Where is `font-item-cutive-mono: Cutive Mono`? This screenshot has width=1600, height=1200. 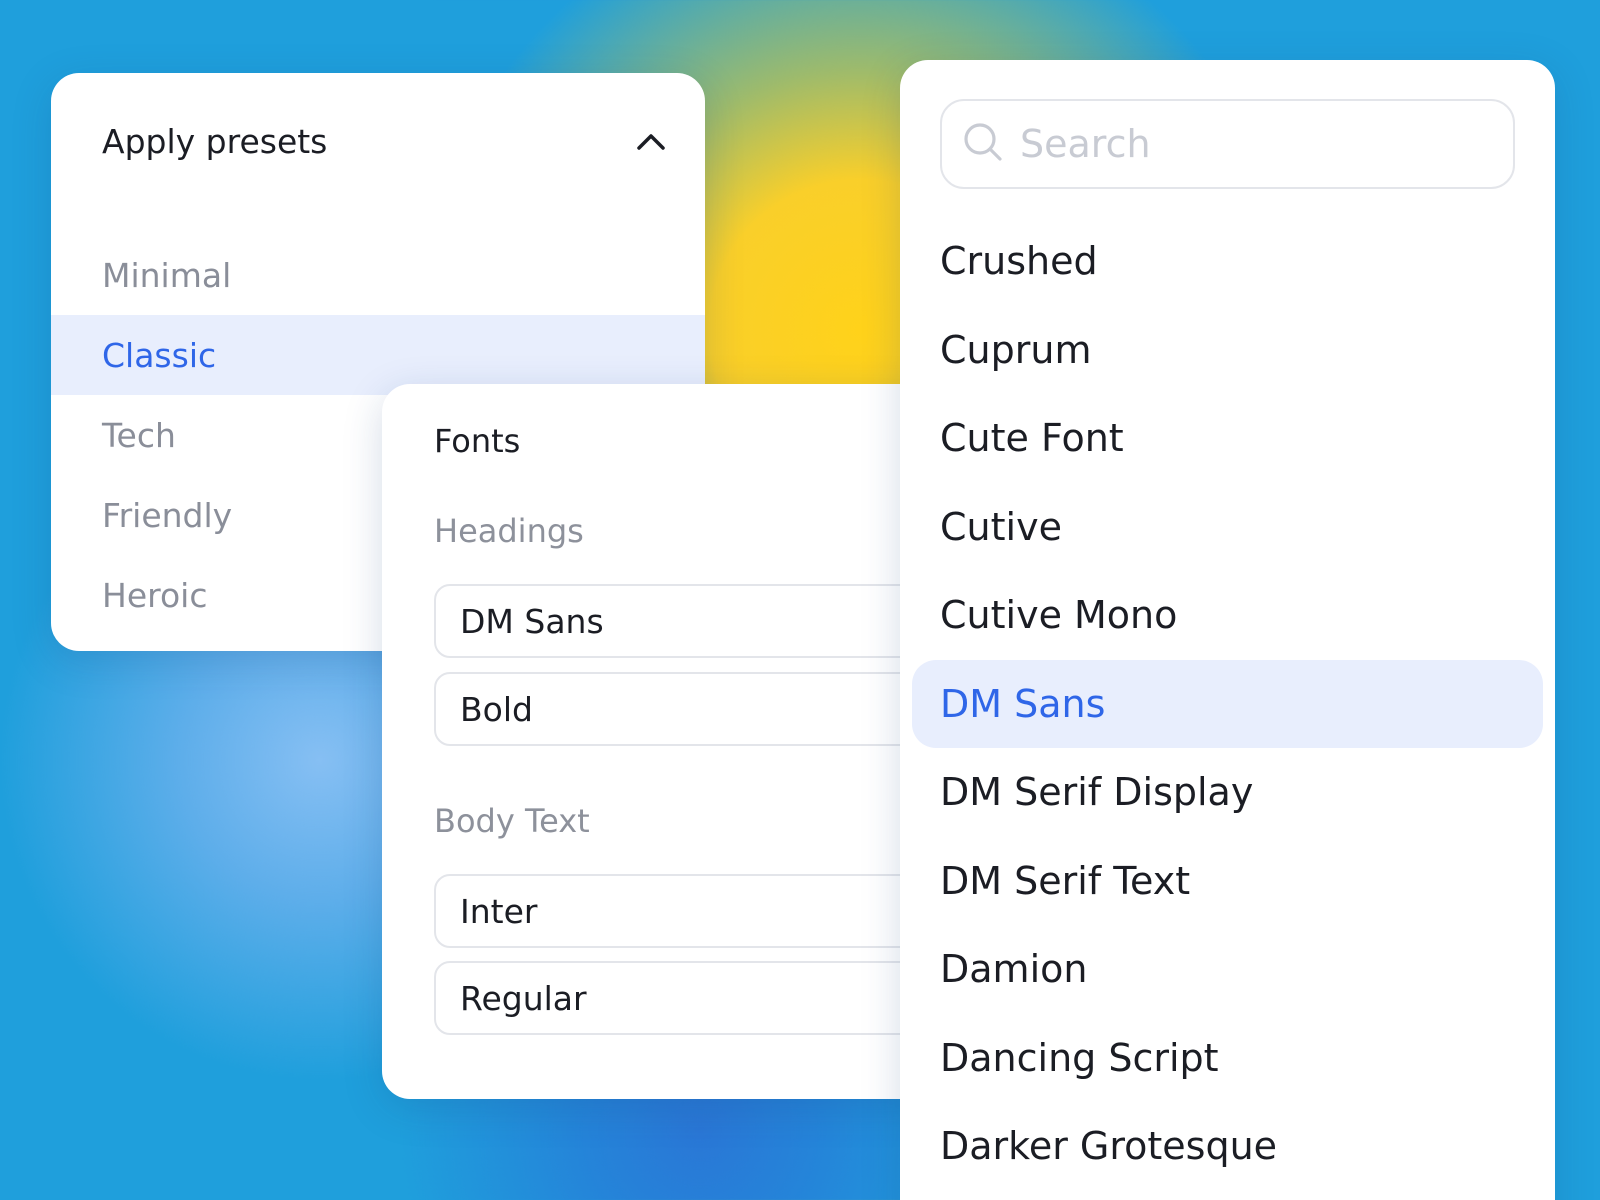
font-item-cutive-mono: Cutive Mono is located at coordinates (1227, 615).